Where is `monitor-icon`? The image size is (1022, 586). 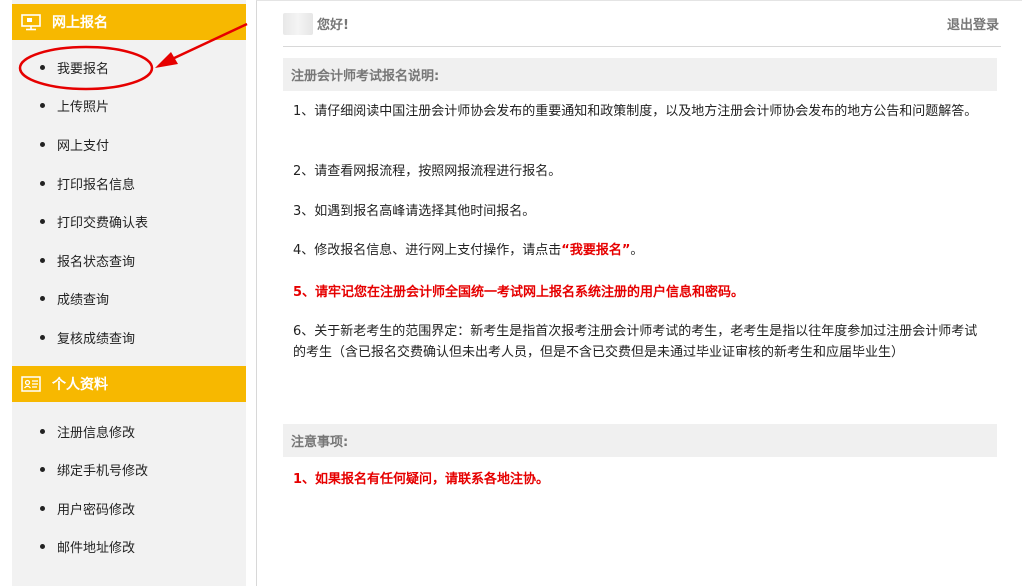 monitor-icon is located at coordinates (31, 22).